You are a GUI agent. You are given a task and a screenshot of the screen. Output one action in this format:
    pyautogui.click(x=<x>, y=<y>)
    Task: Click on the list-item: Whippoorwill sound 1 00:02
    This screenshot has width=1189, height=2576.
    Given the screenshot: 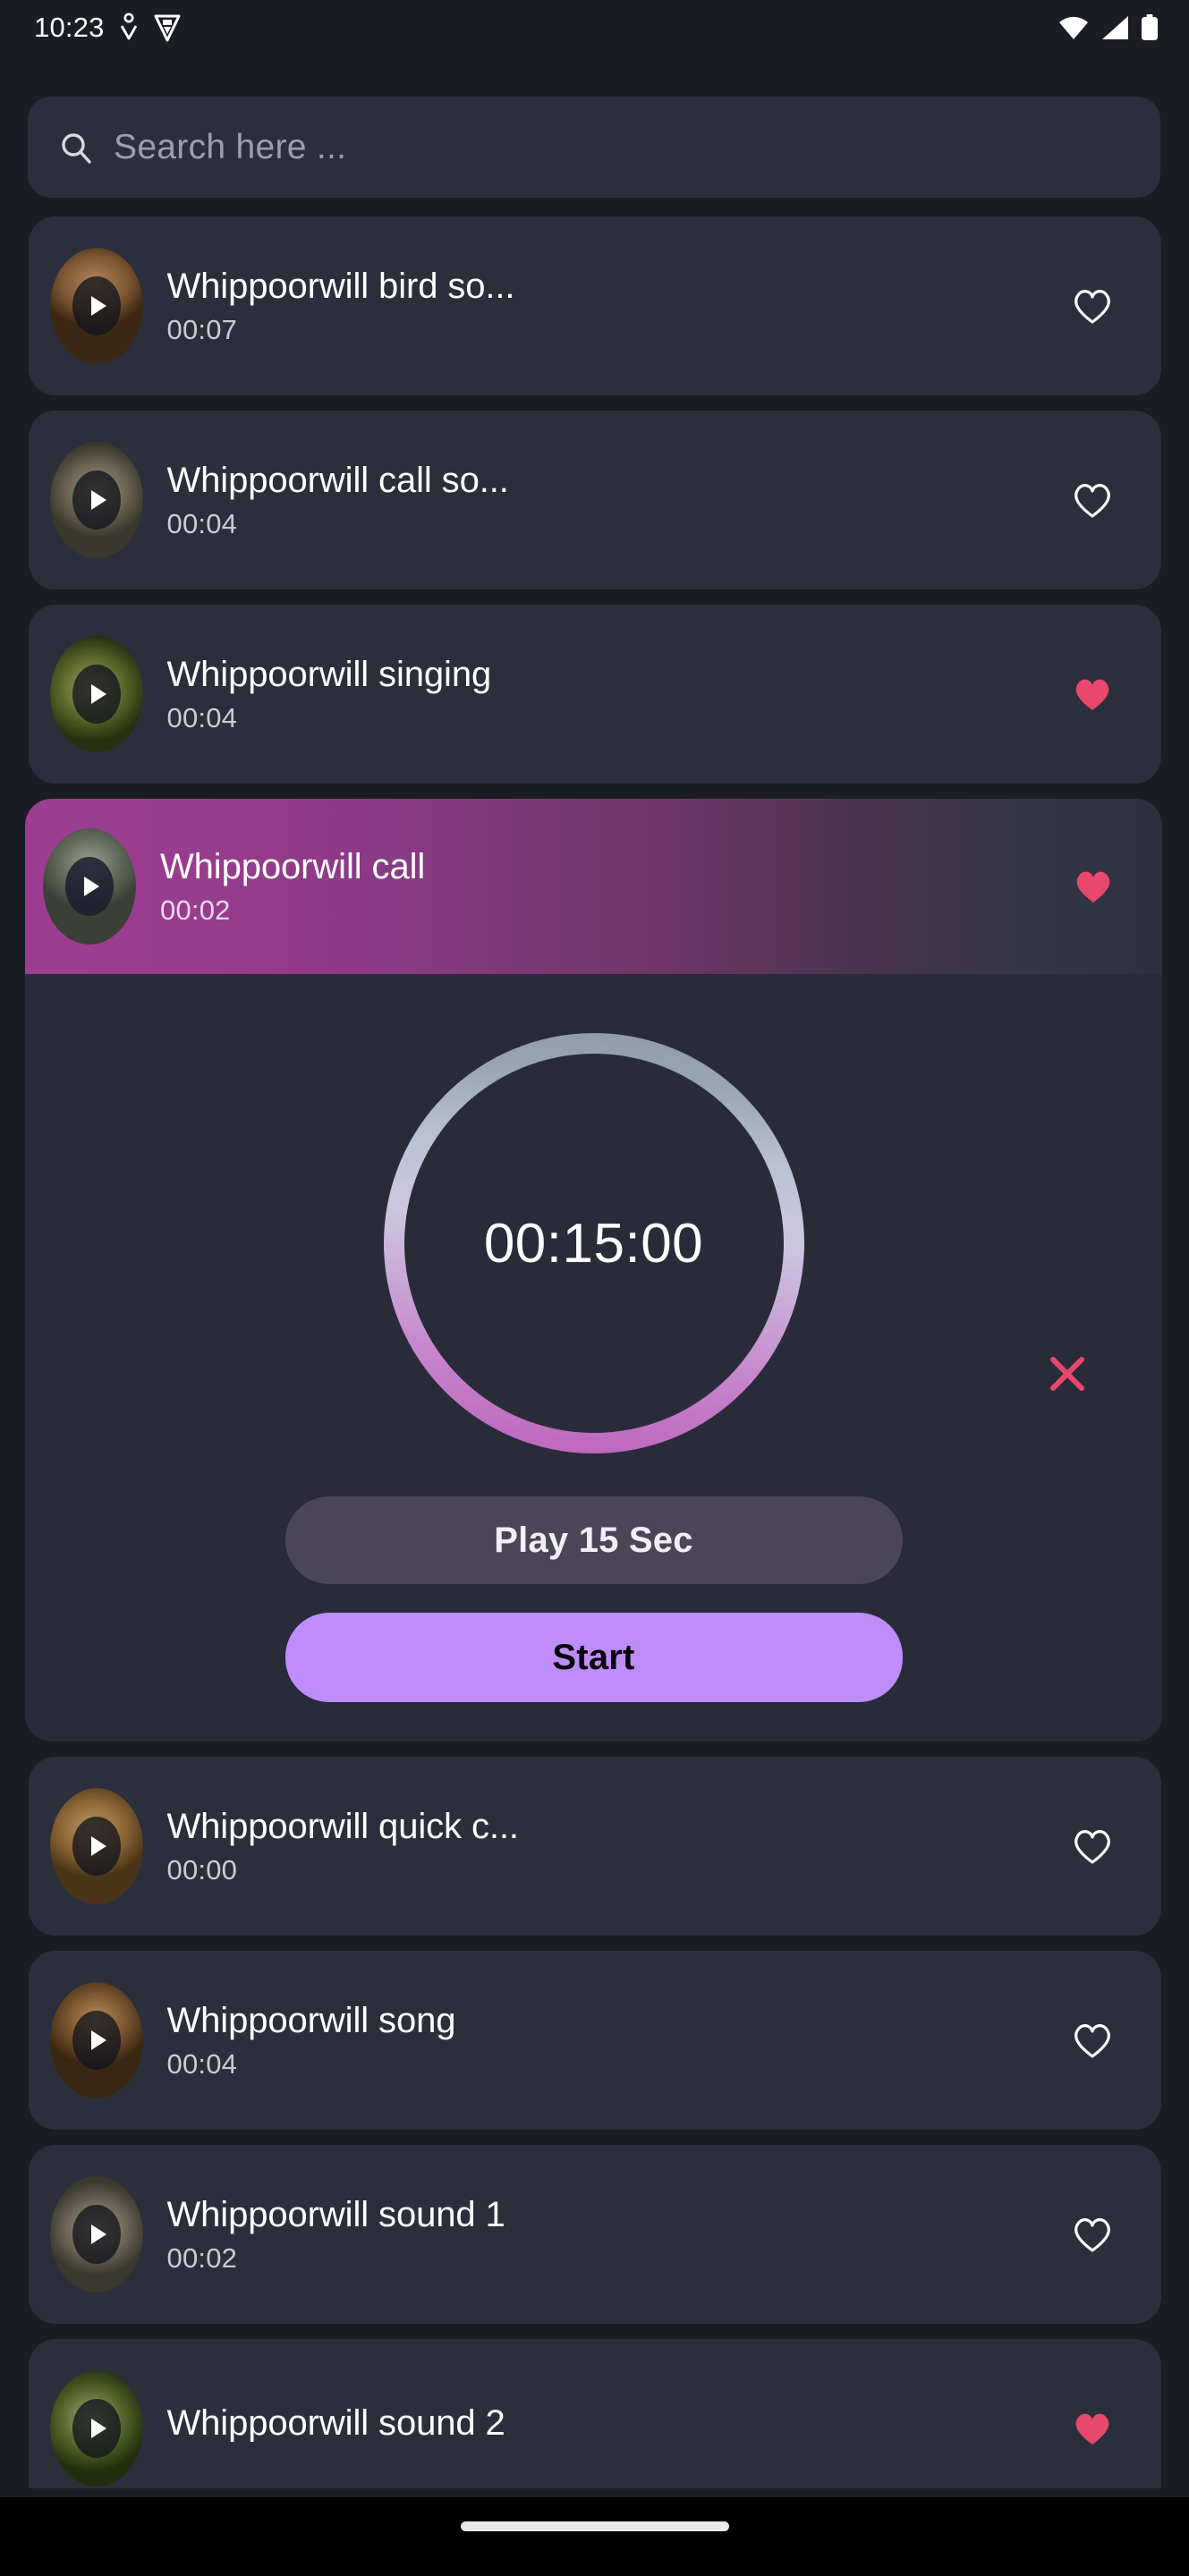 What is the action you would take?
    pyautogui.click(x=594, y=2234)
    